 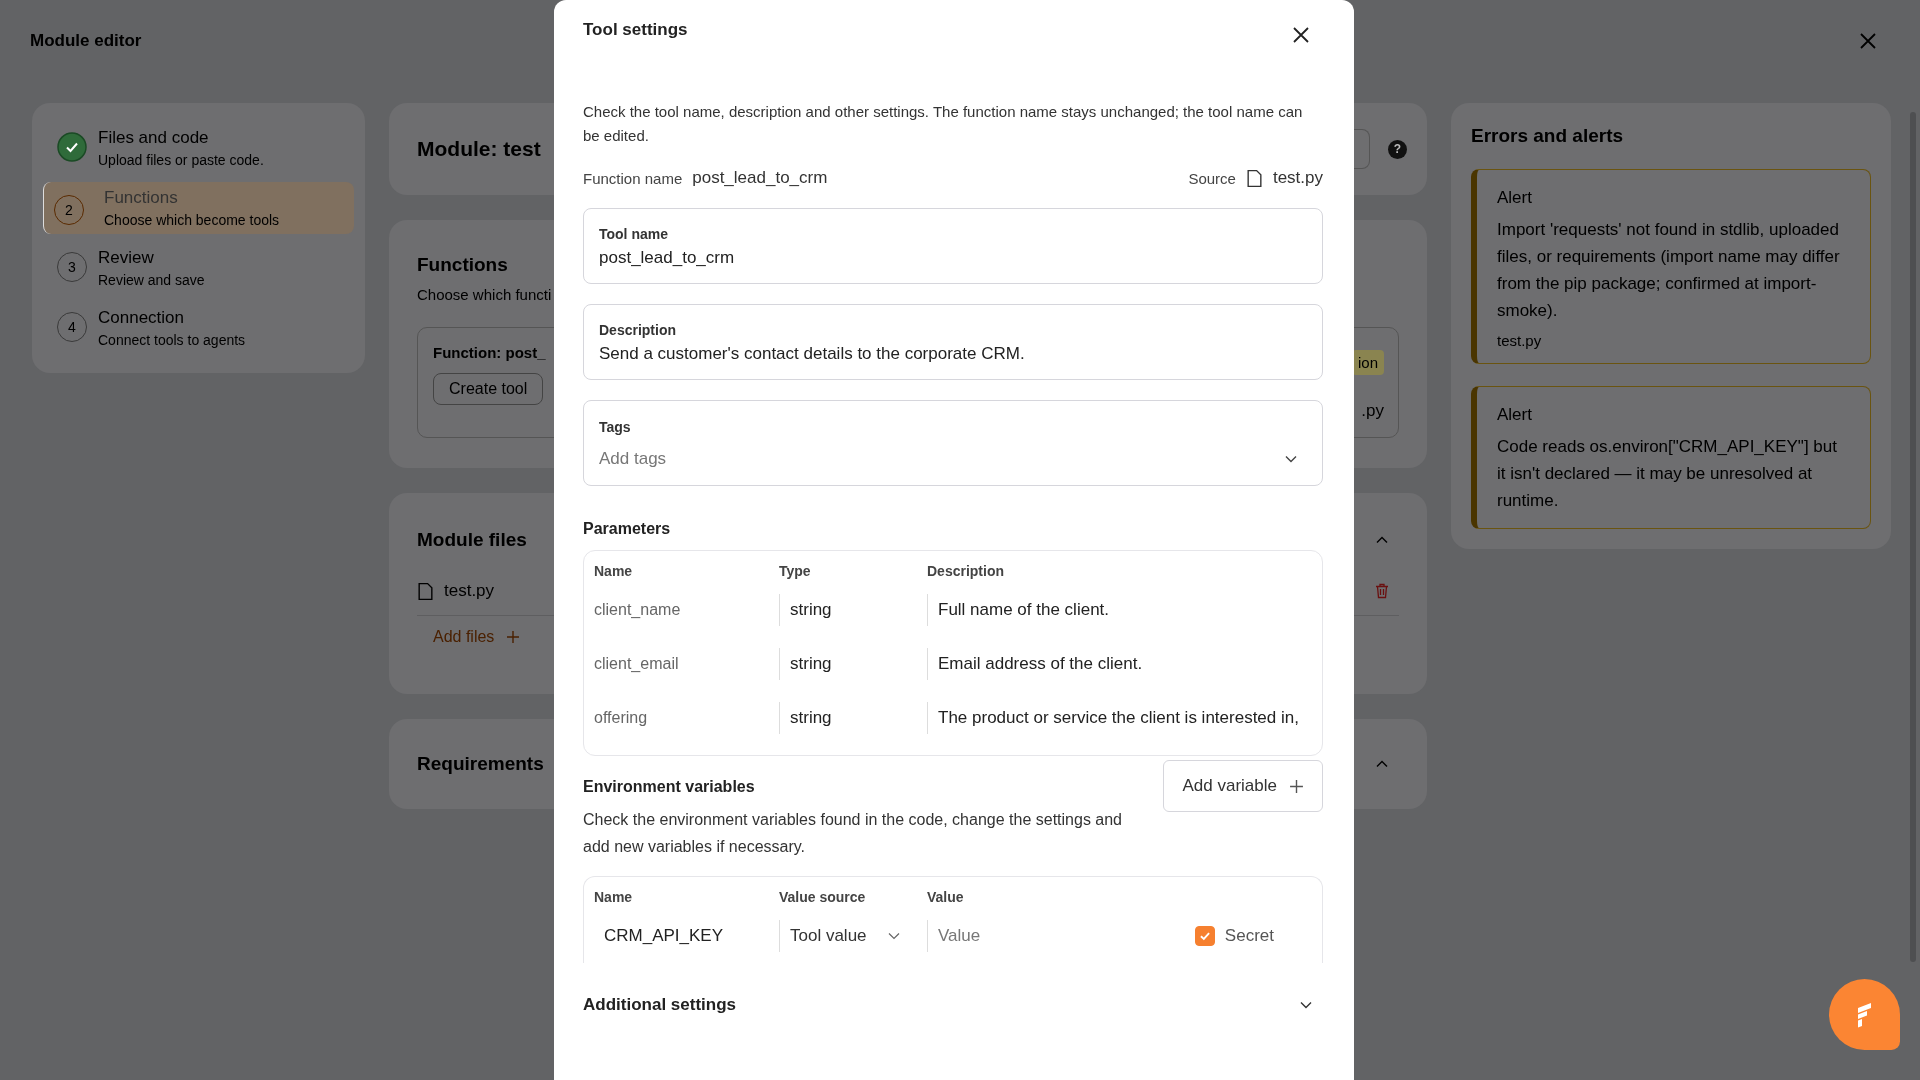 What do you see at coordinates (1397, 149) in the screenshot?
I see `help-icon: ?` at bounding box center [1397, 149].